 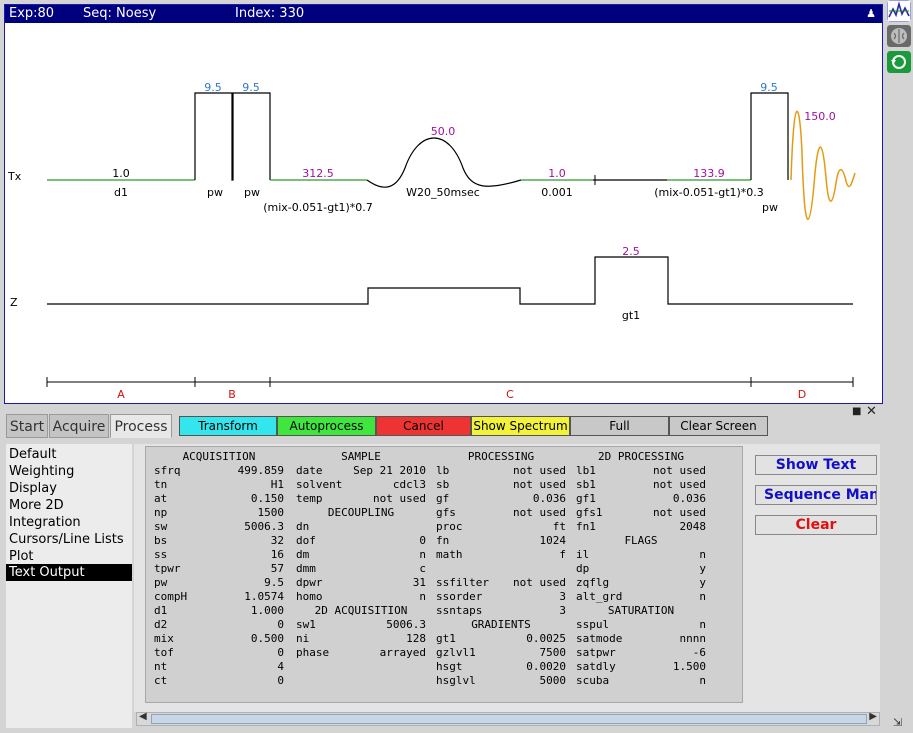 What do you see at coordinates (871, 411) in the screenshot?
I see `close-icon: ✕` at bounding box center [871, 411].